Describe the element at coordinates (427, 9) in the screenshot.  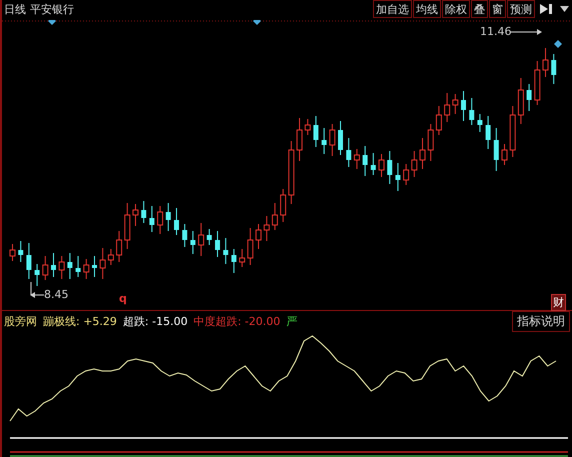
I see `toolbar-button: 均线` at that location.